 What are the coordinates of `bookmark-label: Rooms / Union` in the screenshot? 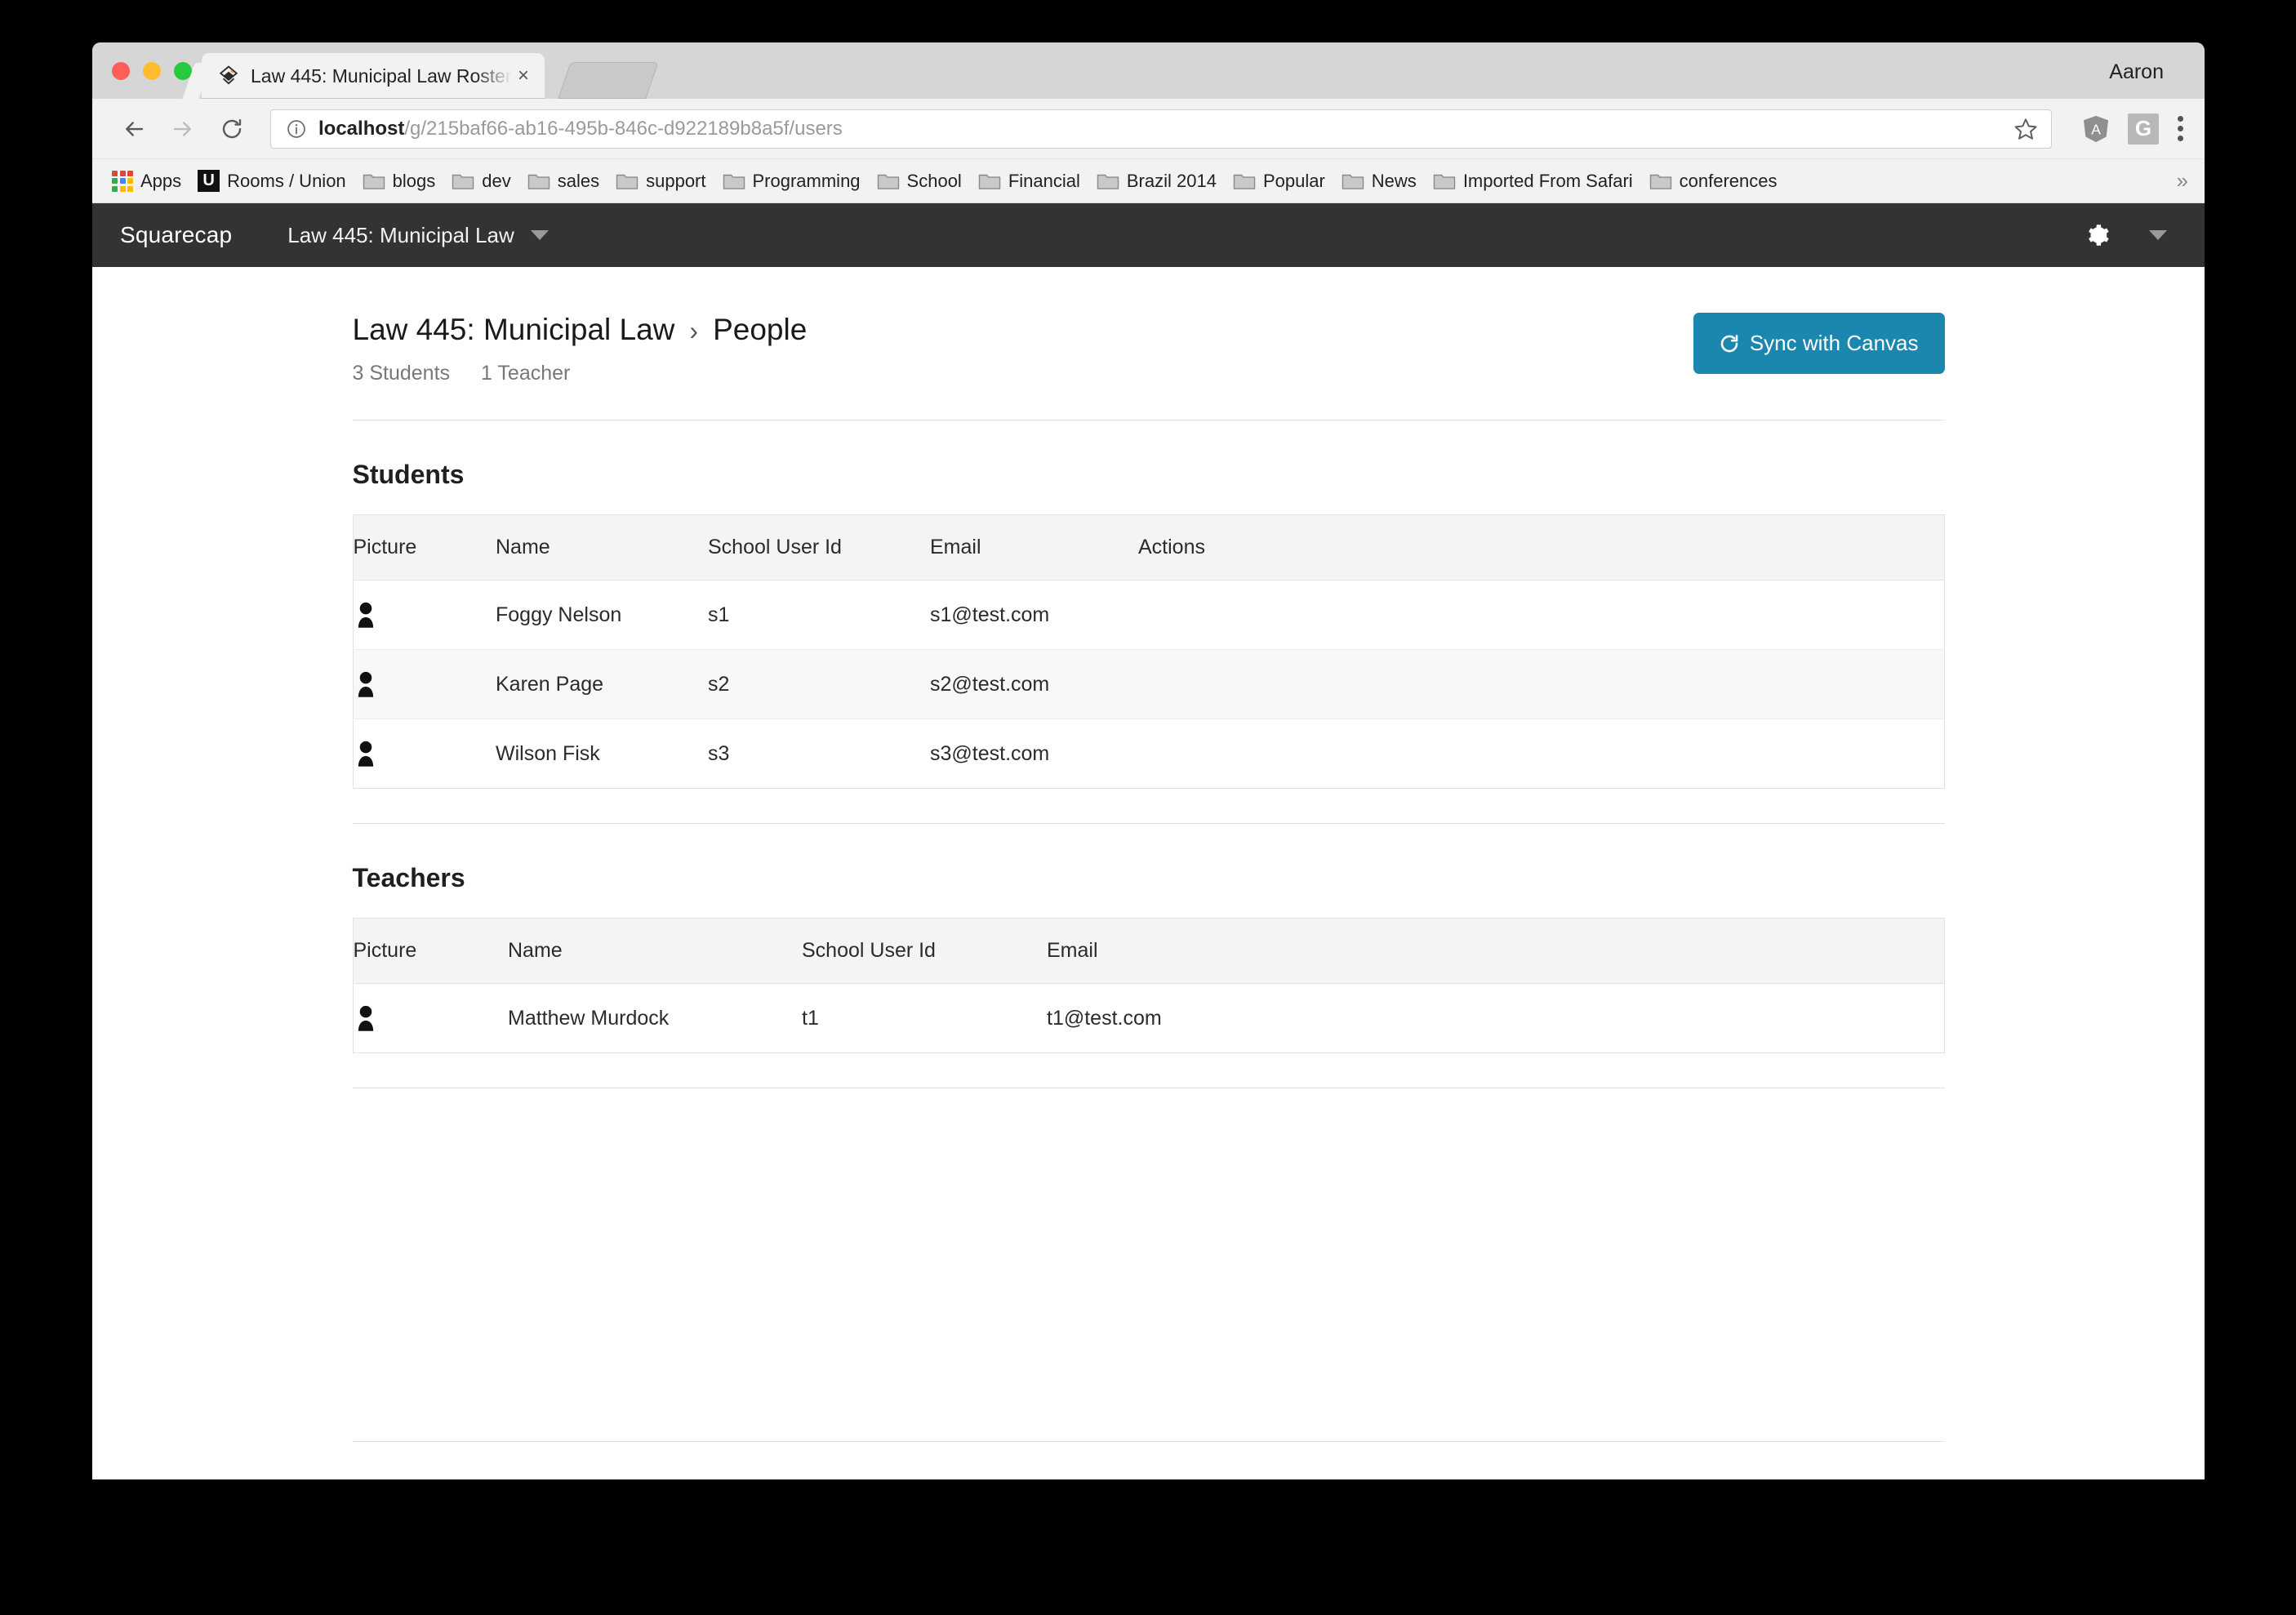 It's located at (286, 180).